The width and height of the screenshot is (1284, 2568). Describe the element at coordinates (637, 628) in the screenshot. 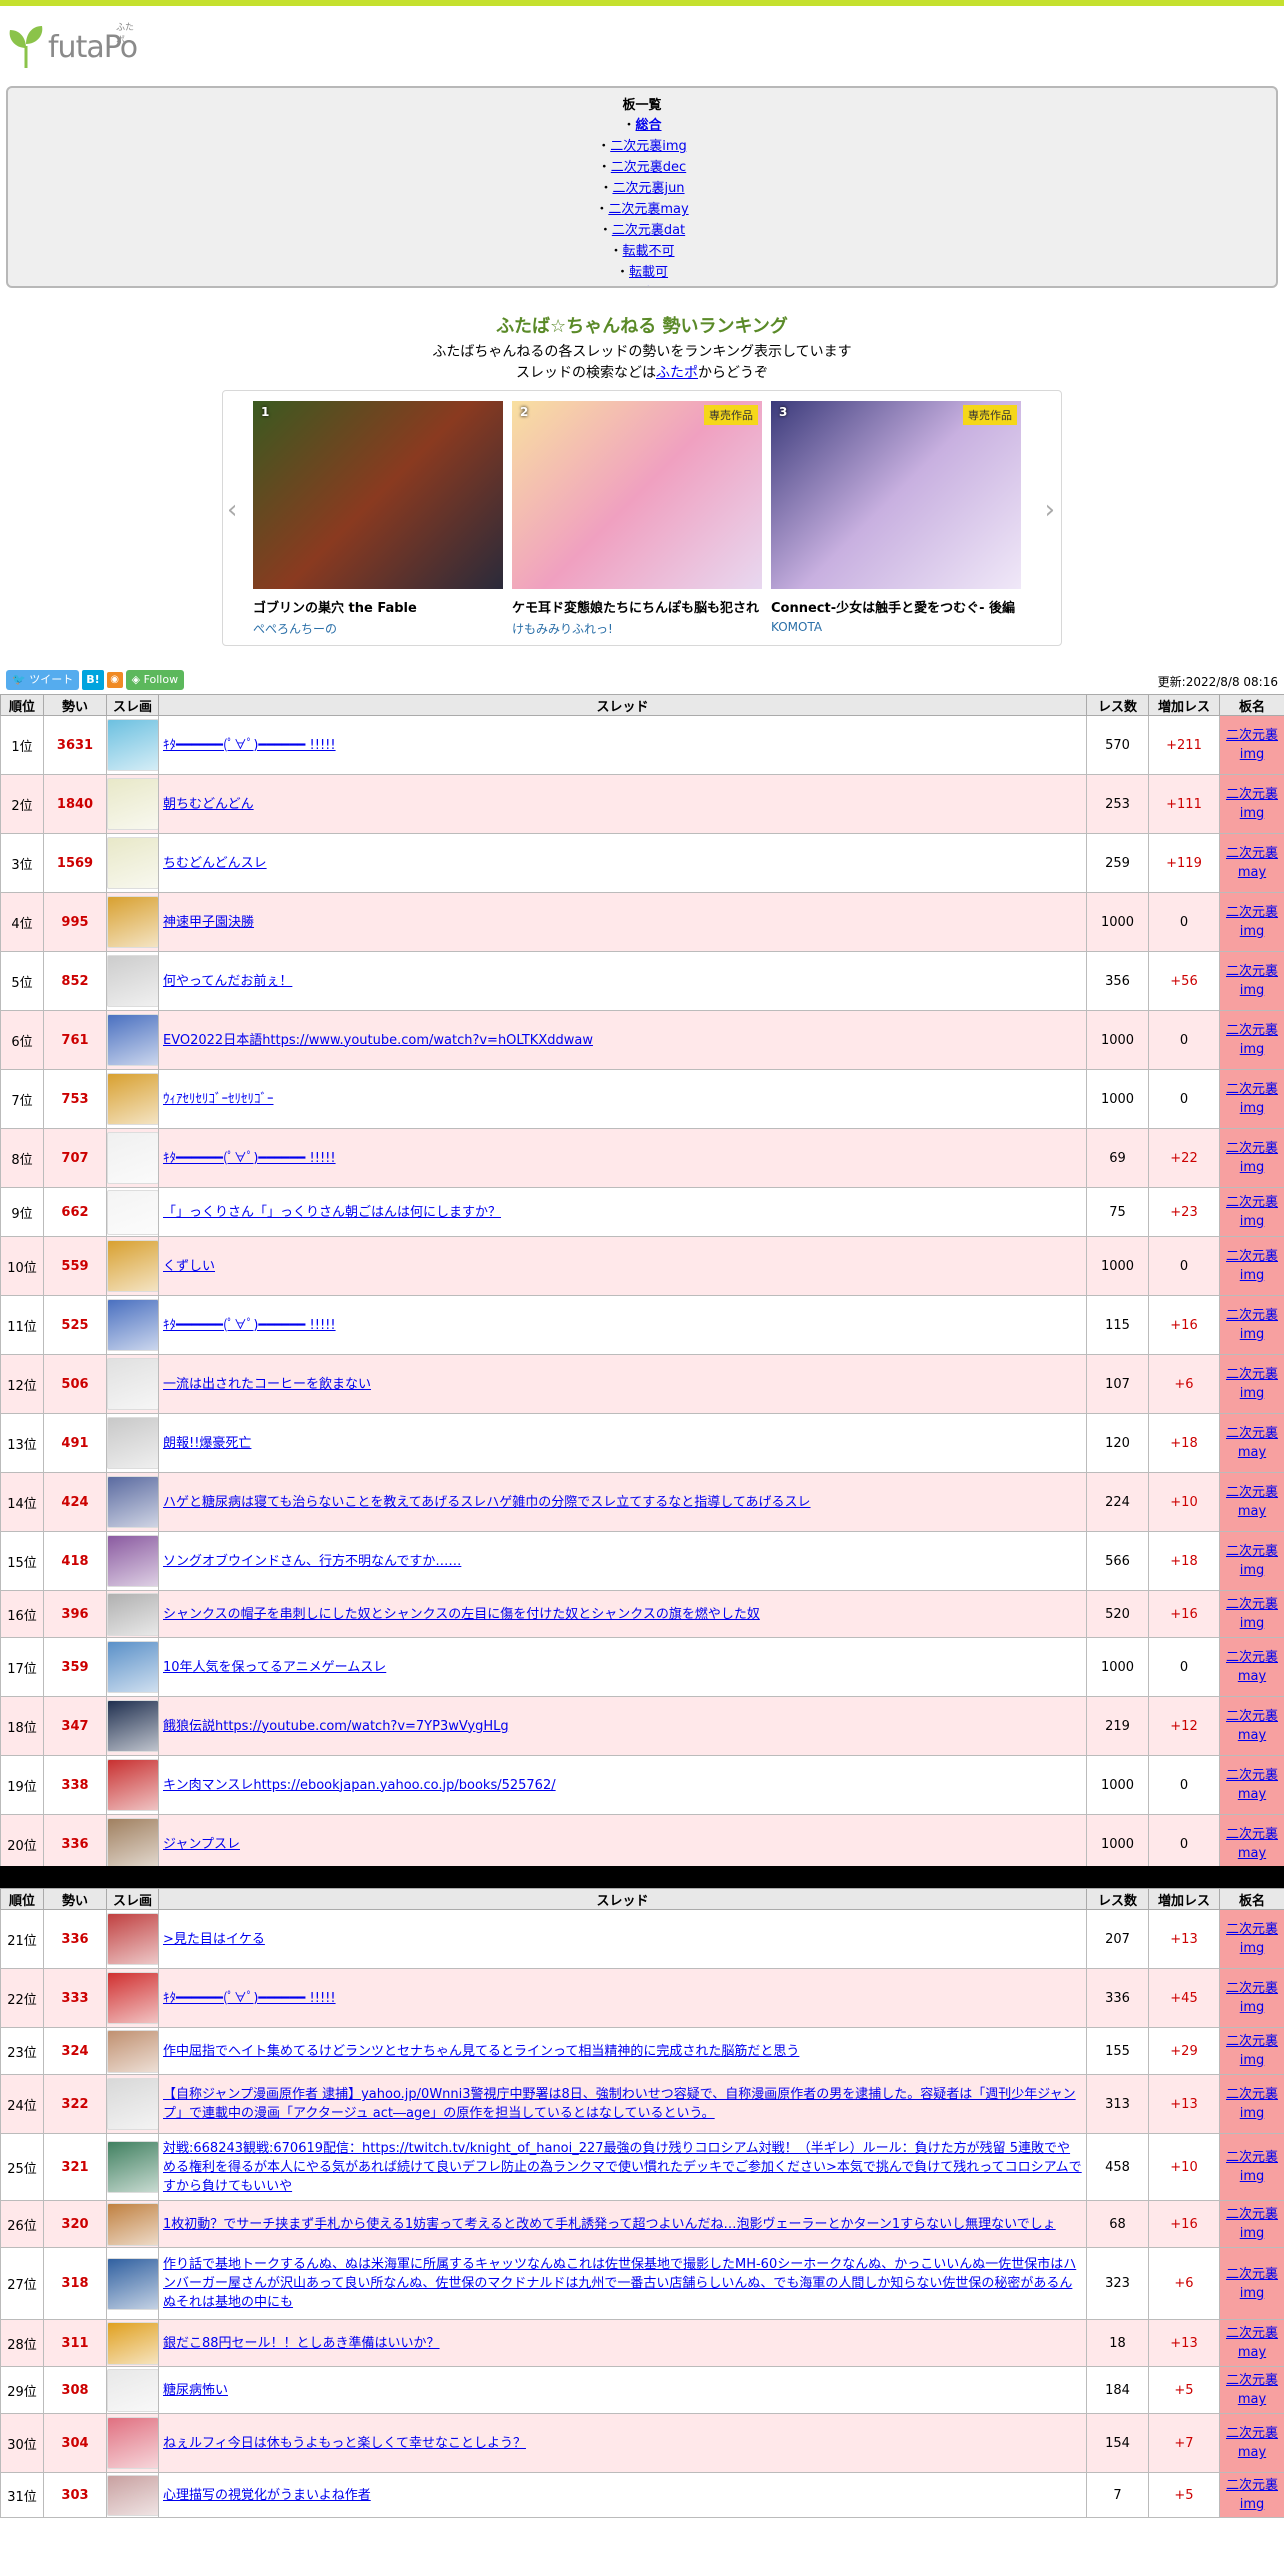

I see `product-circle: けもみみりふれっ!` at that location.